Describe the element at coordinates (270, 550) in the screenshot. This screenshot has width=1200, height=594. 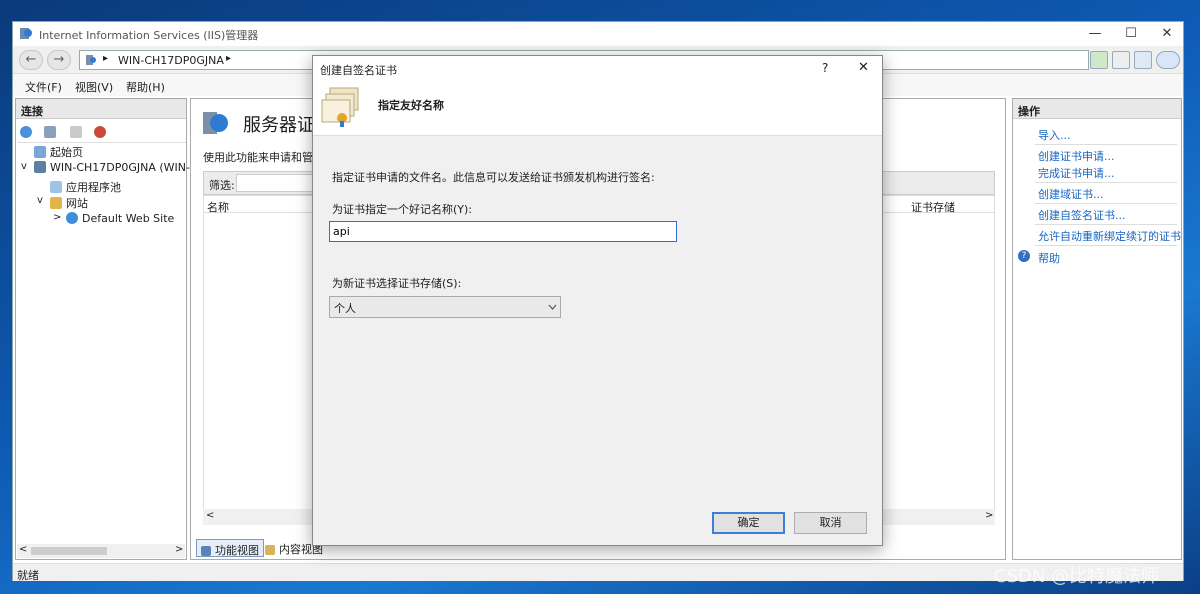
I see `content-view-icon` at that location.